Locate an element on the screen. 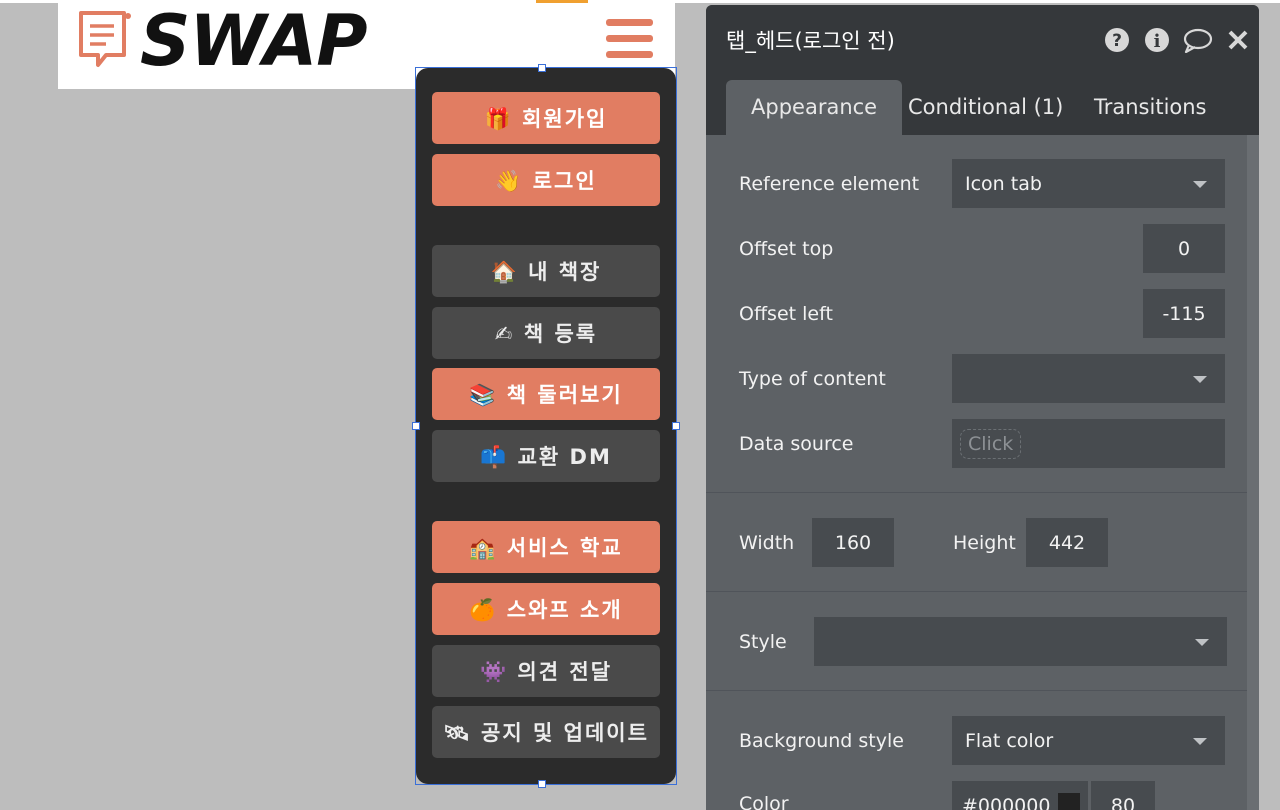  resize-handle-left is located at coordinates (416, 426).